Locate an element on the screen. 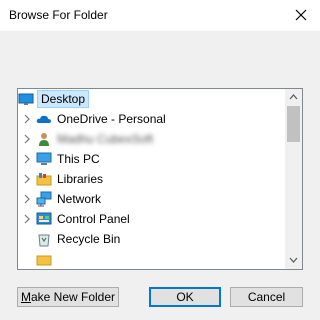 The width and height of the screenshot is (320, 320). window-title: Browse For Folder is located at coordinates (58, 15).